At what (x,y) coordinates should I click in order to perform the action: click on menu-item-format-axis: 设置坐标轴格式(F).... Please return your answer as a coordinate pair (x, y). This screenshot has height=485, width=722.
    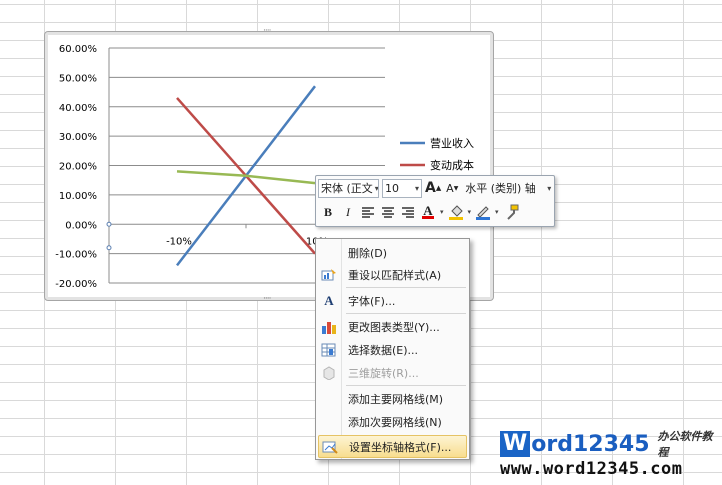
    Looking at the image, I should click on (392, 446).